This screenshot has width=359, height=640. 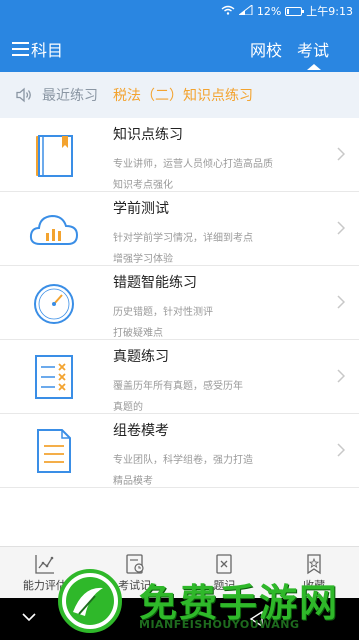 I want to click on item-description-2: 知识考点强化, so click(x=143, y=185).